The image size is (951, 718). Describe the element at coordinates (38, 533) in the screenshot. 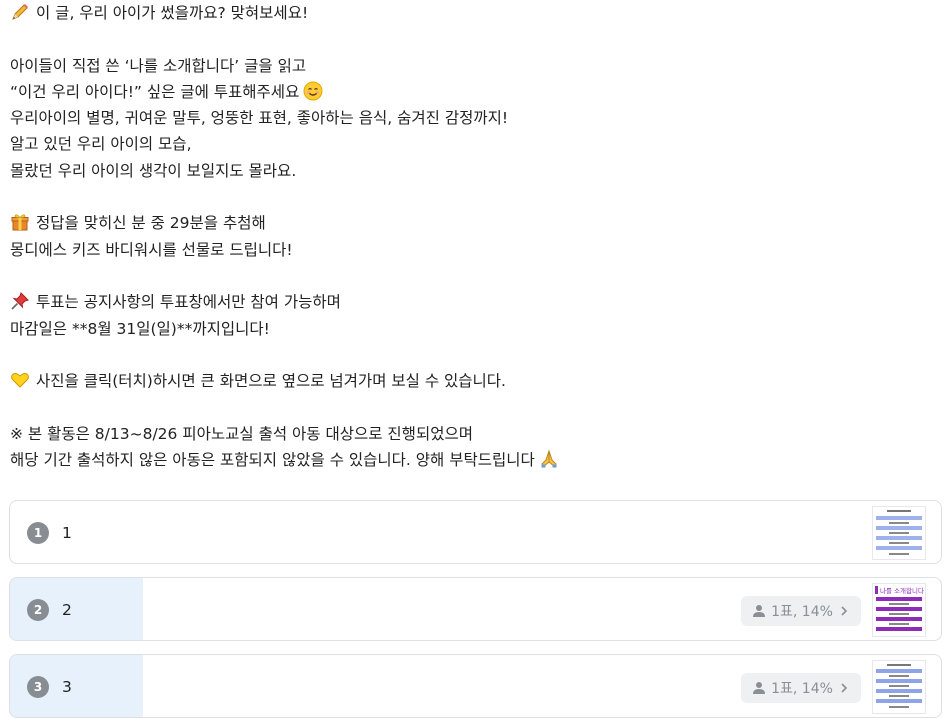

I see `option-number-badge: 1` at that location.